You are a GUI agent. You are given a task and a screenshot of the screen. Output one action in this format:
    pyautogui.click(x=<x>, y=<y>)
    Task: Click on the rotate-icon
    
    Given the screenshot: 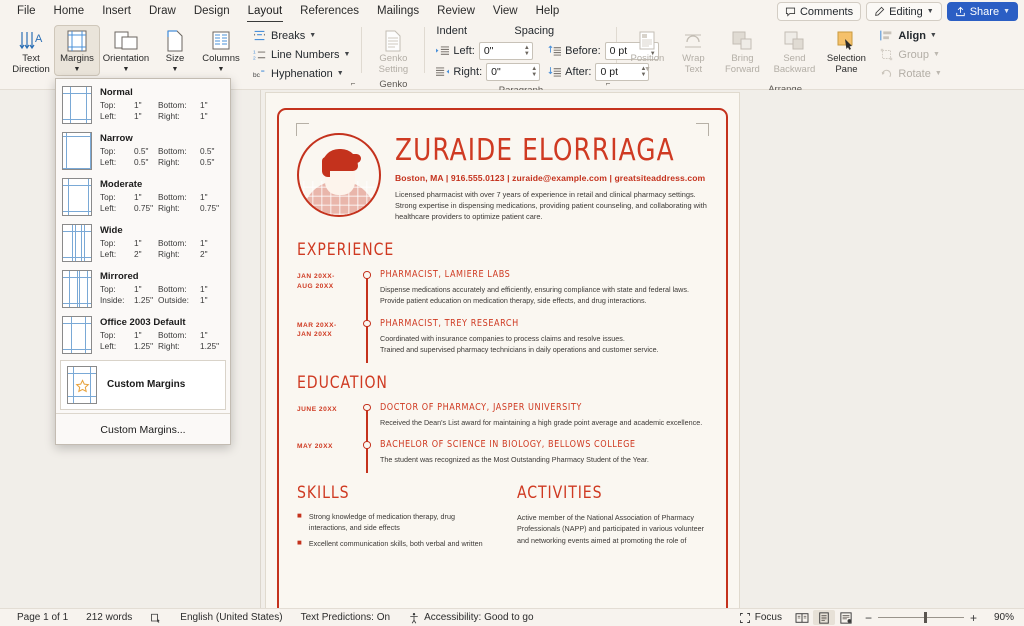 What is the action you would take?
    pyautogui.click(x=886, y=73)
    